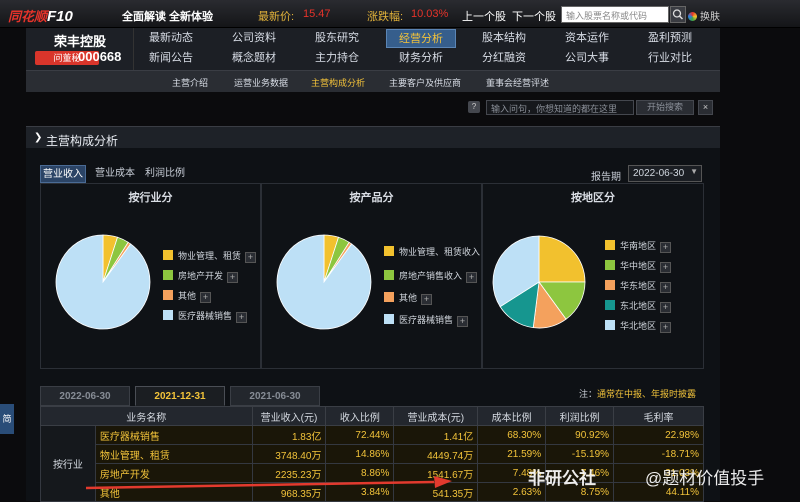 The image size is (800, 502). I want to click on prev-stock-link: 上一个股, so click(484, 16).